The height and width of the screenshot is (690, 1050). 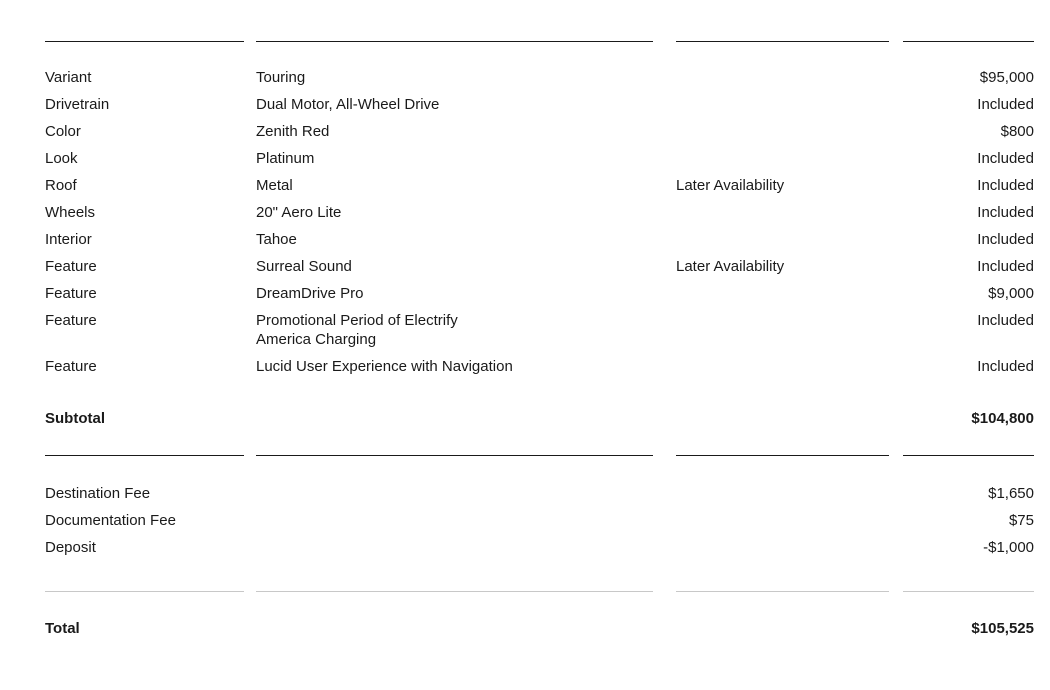 I want to click on item-label: Variant, so click(x=68, y=77).